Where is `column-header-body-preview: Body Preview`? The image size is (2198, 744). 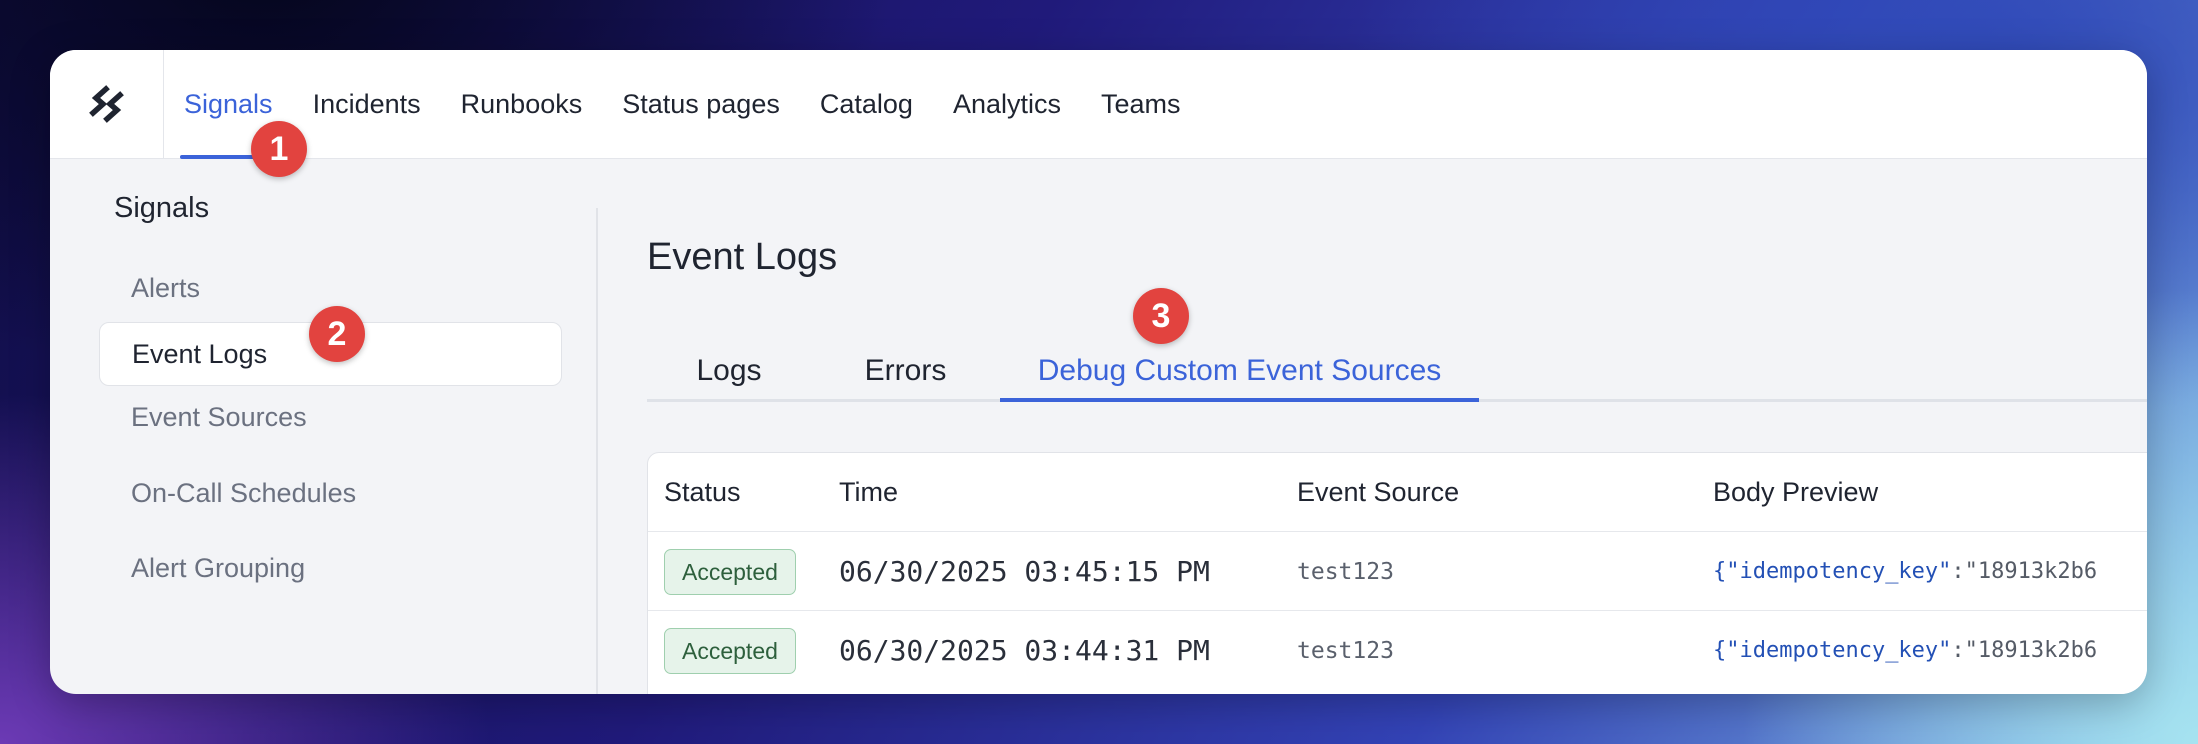
column-header-body-preview: Body Preview is located at coordinates (1795, 492).